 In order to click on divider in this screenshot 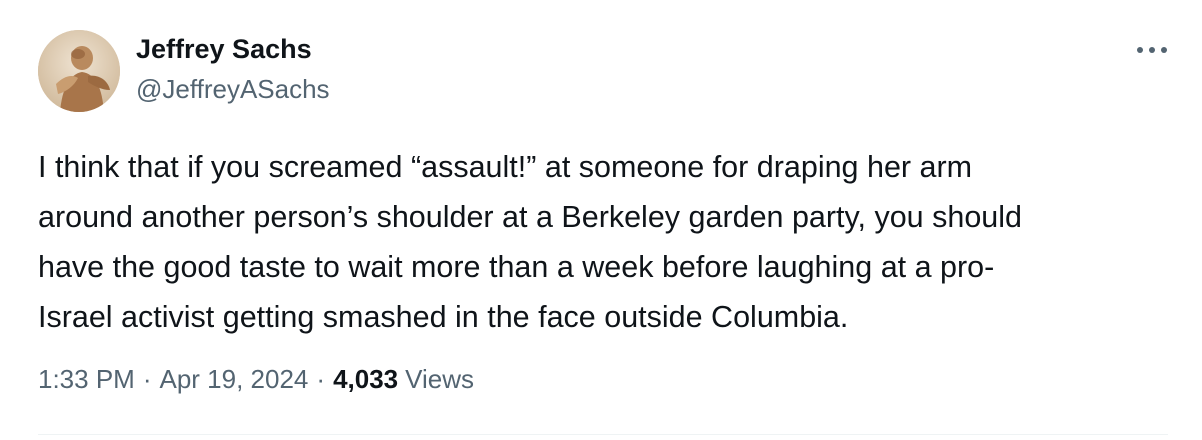, I will do `click(603, 434)`.